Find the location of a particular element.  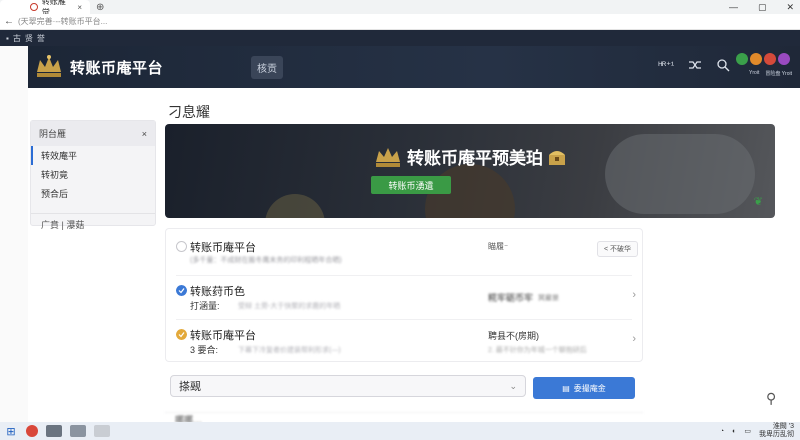

search-submit-button: ▤ 委撮庵金 is located at coordinates (584, 388).